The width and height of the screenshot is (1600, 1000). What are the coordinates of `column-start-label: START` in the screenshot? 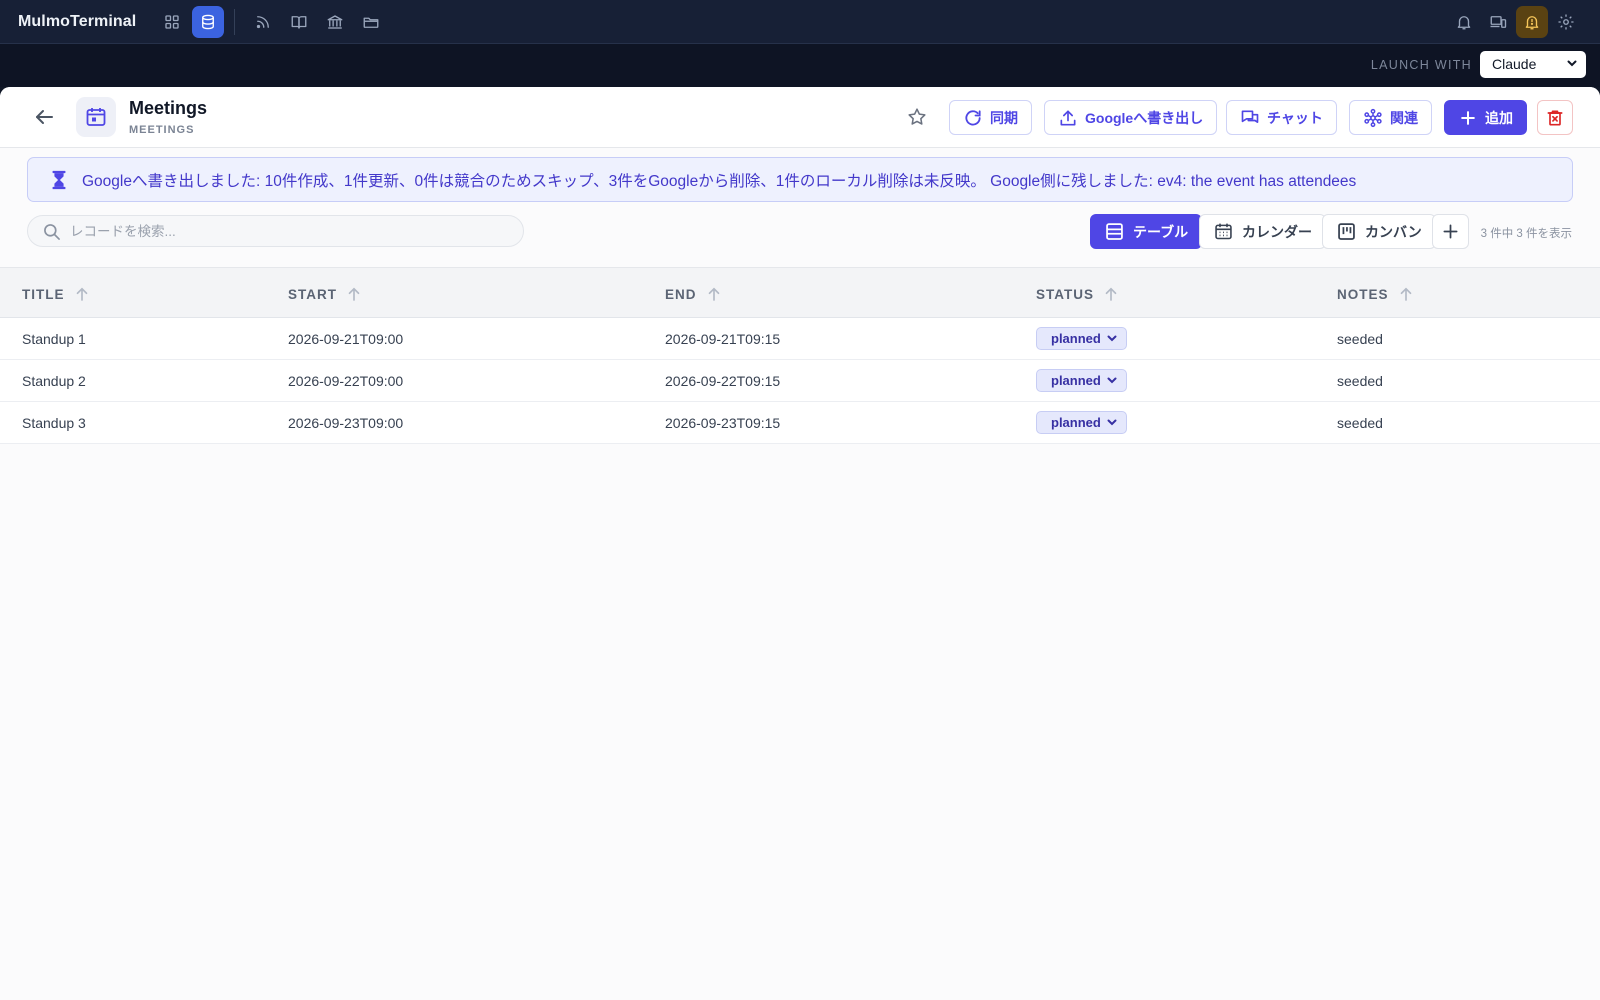 It's located at (312, 294).